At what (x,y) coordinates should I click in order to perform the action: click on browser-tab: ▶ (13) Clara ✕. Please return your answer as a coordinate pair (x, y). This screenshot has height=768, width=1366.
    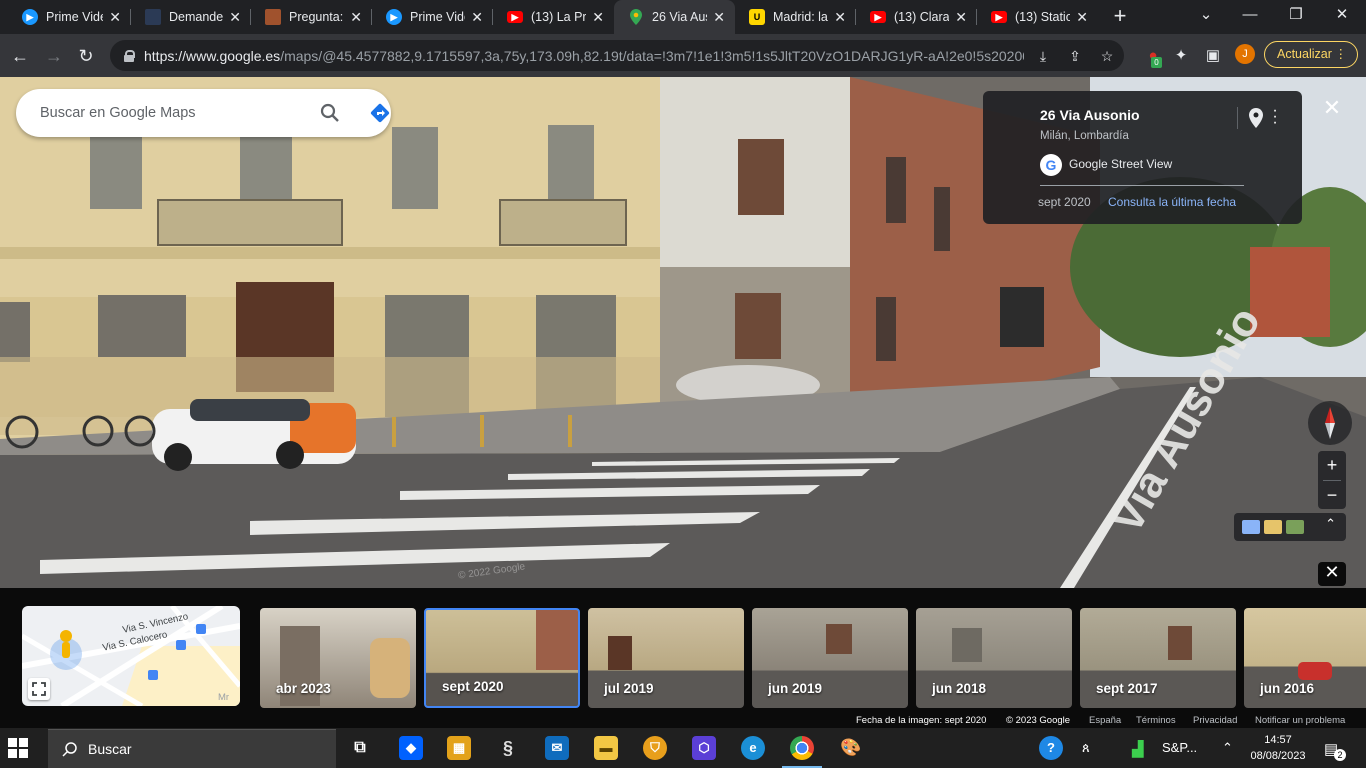
    Looking at the image, I should click on (916, 17).